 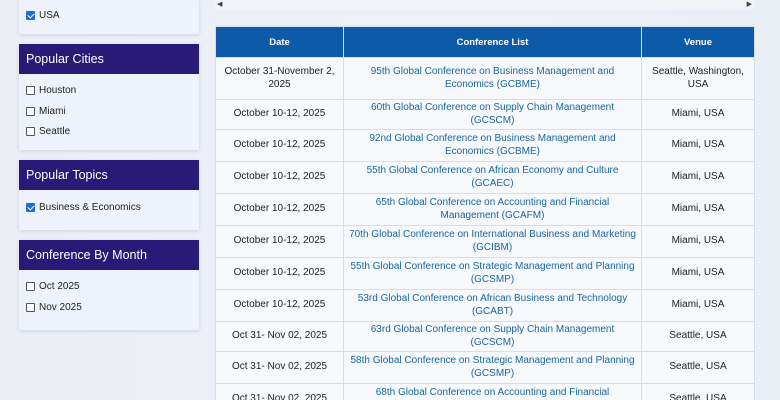 I want to click on arrow-right-icon: ▶, so click(x=749, y=5).